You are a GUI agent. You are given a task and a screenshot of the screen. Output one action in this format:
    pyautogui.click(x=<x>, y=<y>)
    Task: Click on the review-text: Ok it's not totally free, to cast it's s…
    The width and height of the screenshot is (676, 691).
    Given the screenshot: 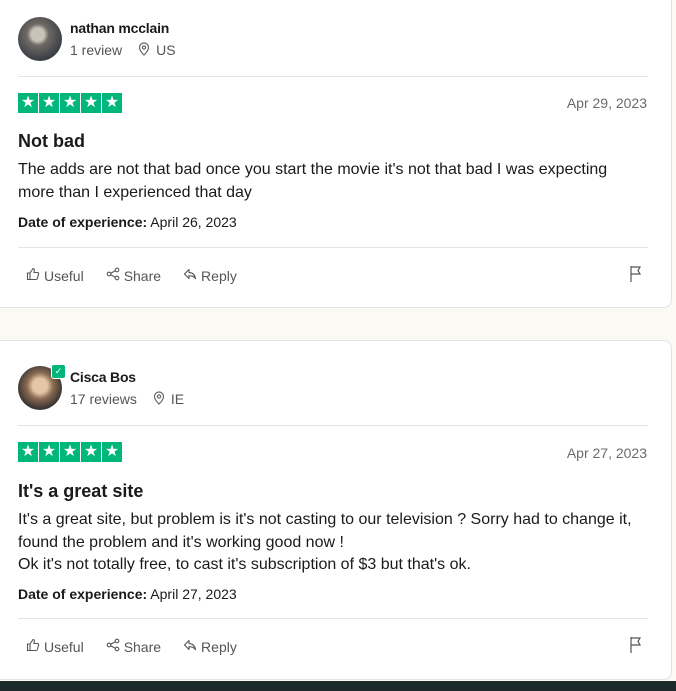 What is the action you would take?
    pyautogui.click(x=244, y=564)
    